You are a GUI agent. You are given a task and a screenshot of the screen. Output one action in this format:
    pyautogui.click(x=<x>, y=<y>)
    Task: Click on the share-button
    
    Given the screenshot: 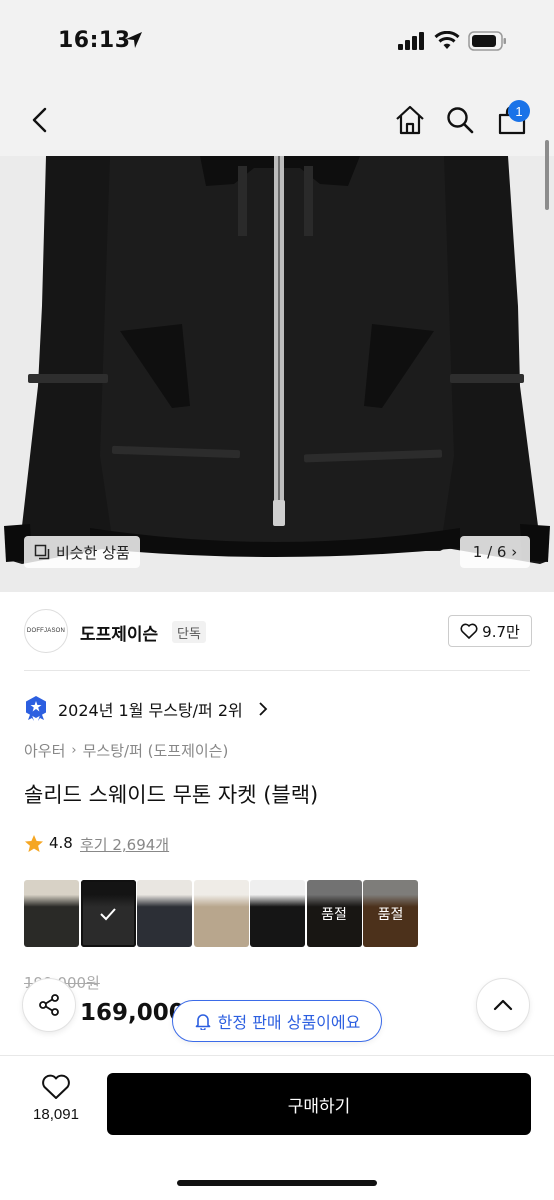 What is the action you would take?
    pyautogui.click(x=49, y=1005)
    